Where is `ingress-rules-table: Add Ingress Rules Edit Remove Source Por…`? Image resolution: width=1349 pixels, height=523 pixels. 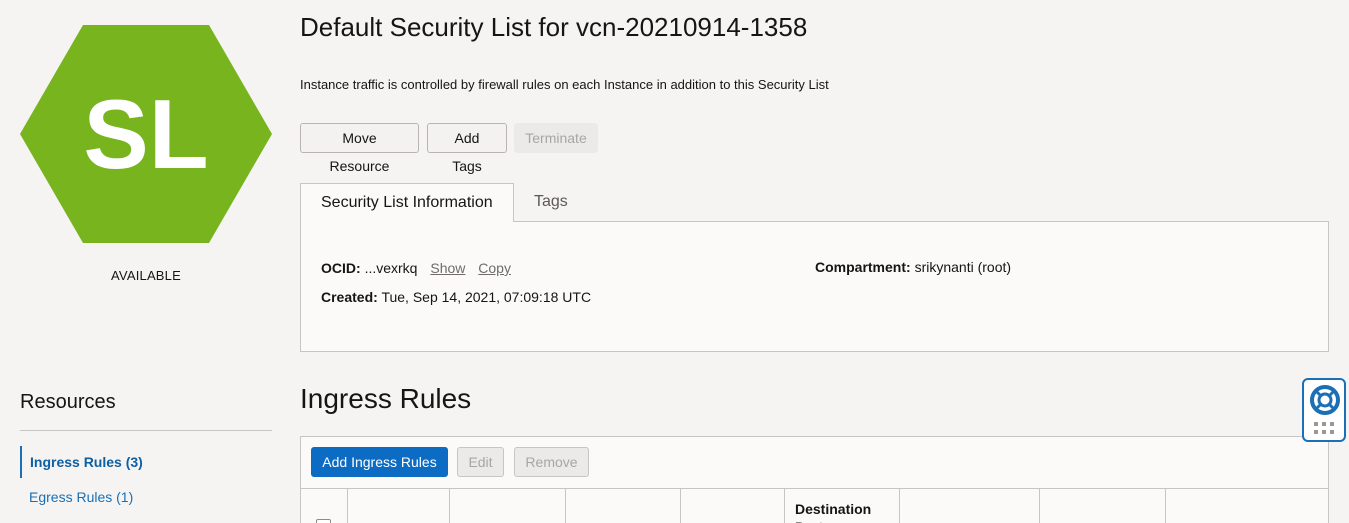
ingress-rules-table: Add Ingress Rules Edit Remove Source Por… is located at coordinates (814, 479).